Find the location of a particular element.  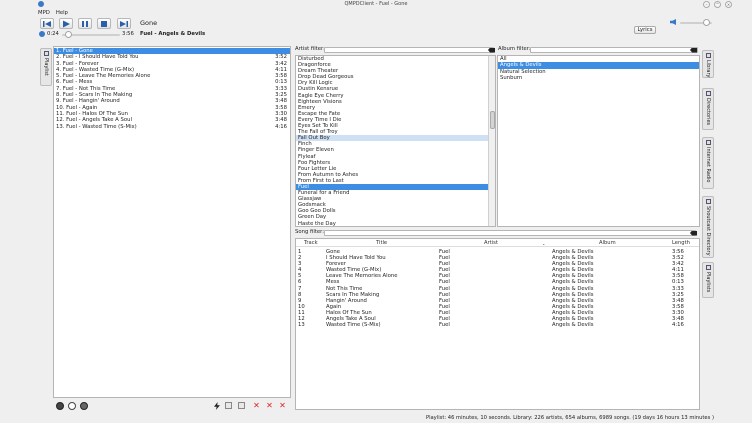

column-length: Length is located at coordinates (681, 243).